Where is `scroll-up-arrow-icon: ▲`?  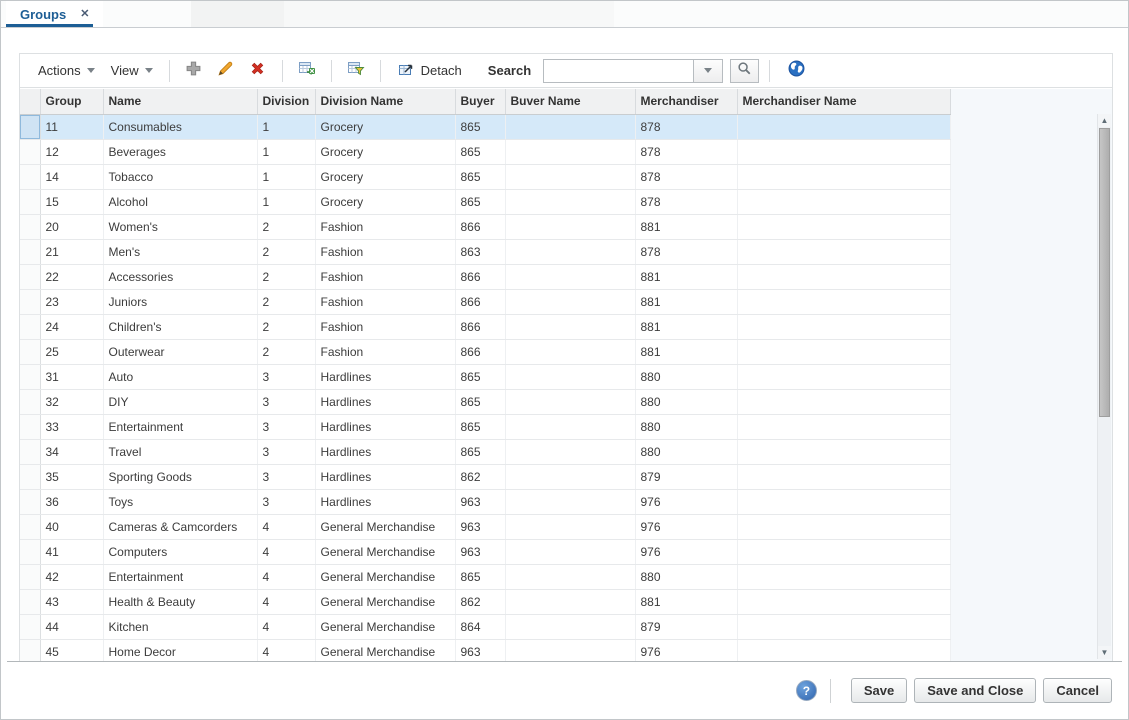 scroll-up-arrow-icon: ▲ is located at coordinates (1104, 120).